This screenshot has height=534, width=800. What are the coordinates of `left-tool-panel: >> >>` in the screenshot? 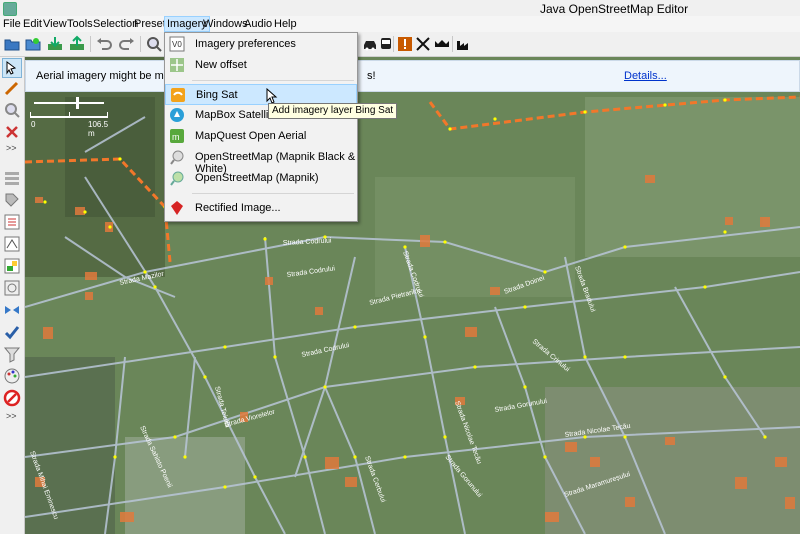 It's located at (12, 295).